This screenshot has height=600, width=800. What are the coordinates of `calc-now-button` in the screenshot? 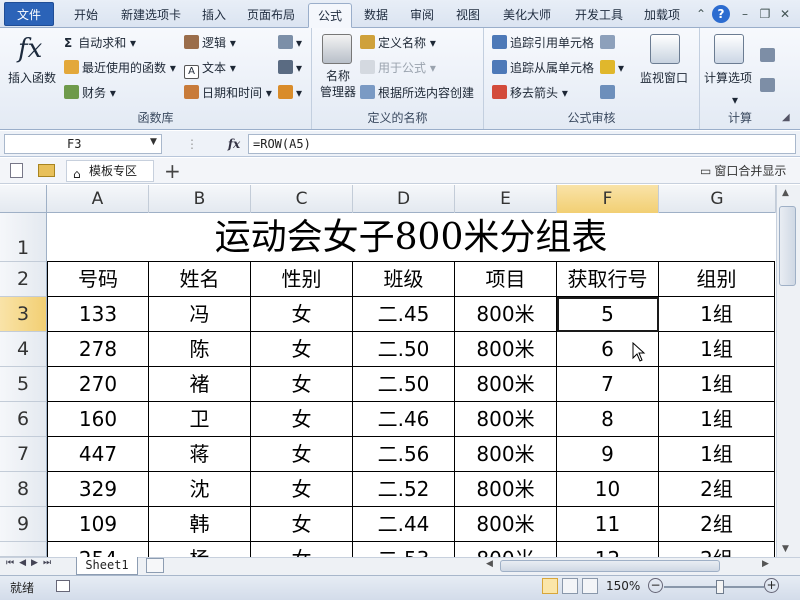 It's located at (769, 56).